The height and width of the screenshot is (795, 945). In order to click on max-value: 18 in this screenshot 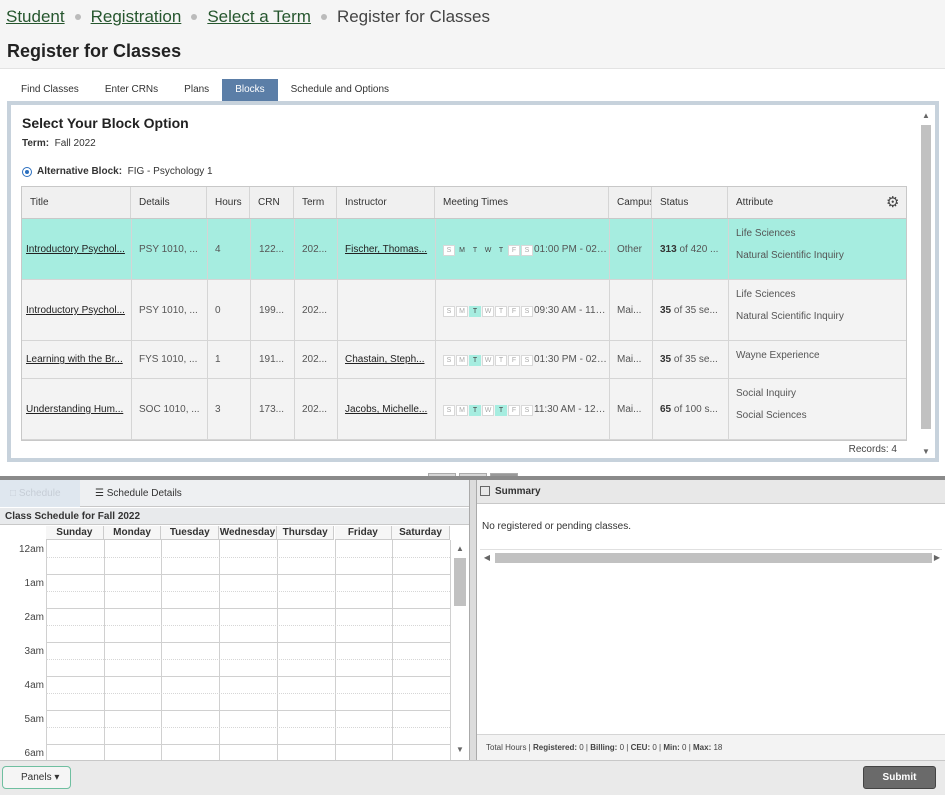, I will do `click(718, 747)`.